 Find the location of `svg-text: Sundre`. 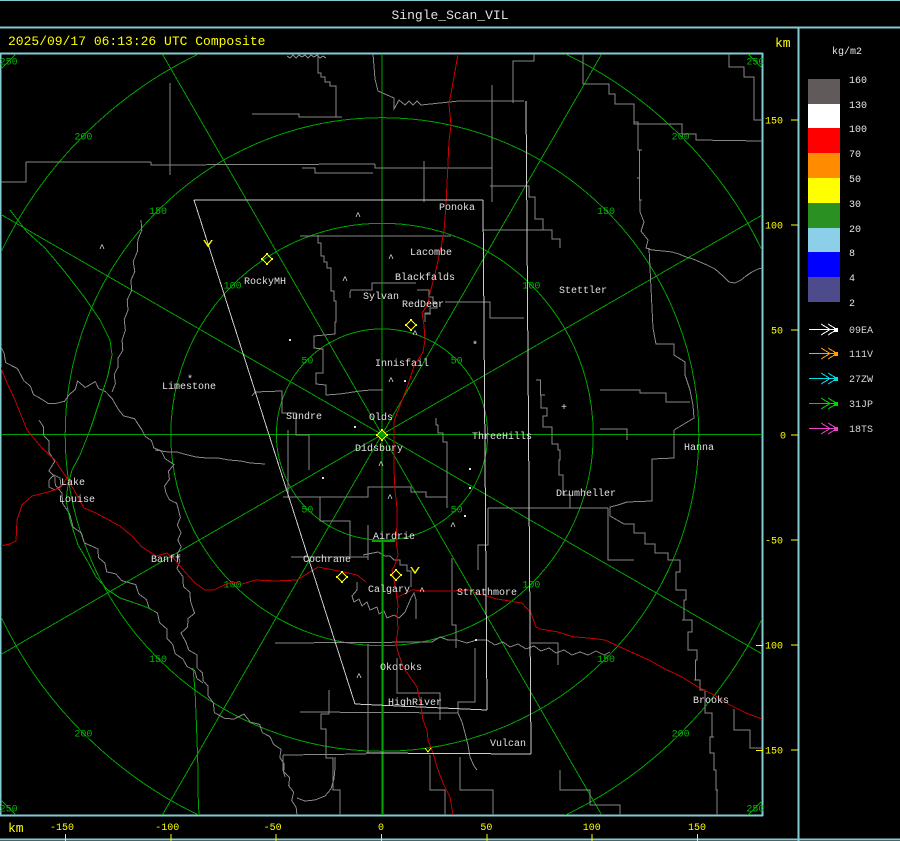

svg-text: Sundre is located at coordinates (304, 417).